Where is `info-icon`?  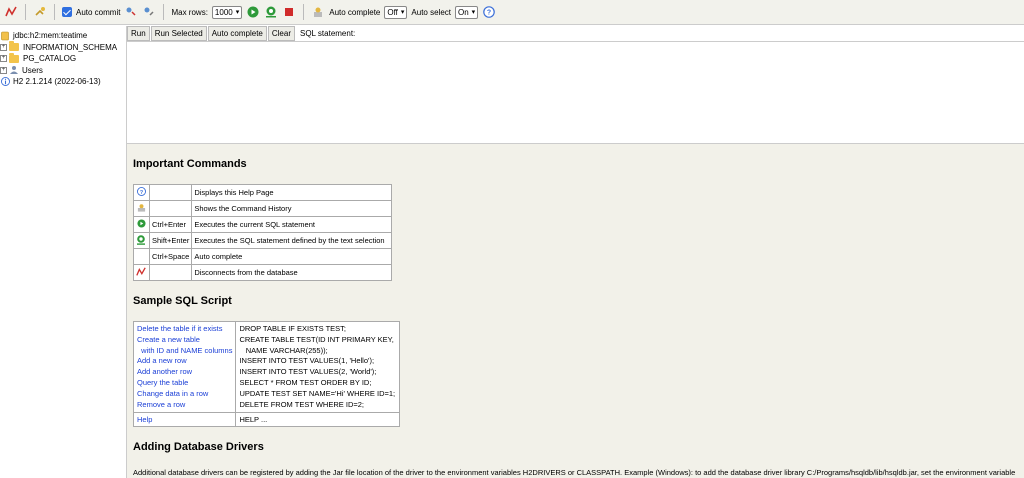
info-icon is located at coordinates (5, 82).